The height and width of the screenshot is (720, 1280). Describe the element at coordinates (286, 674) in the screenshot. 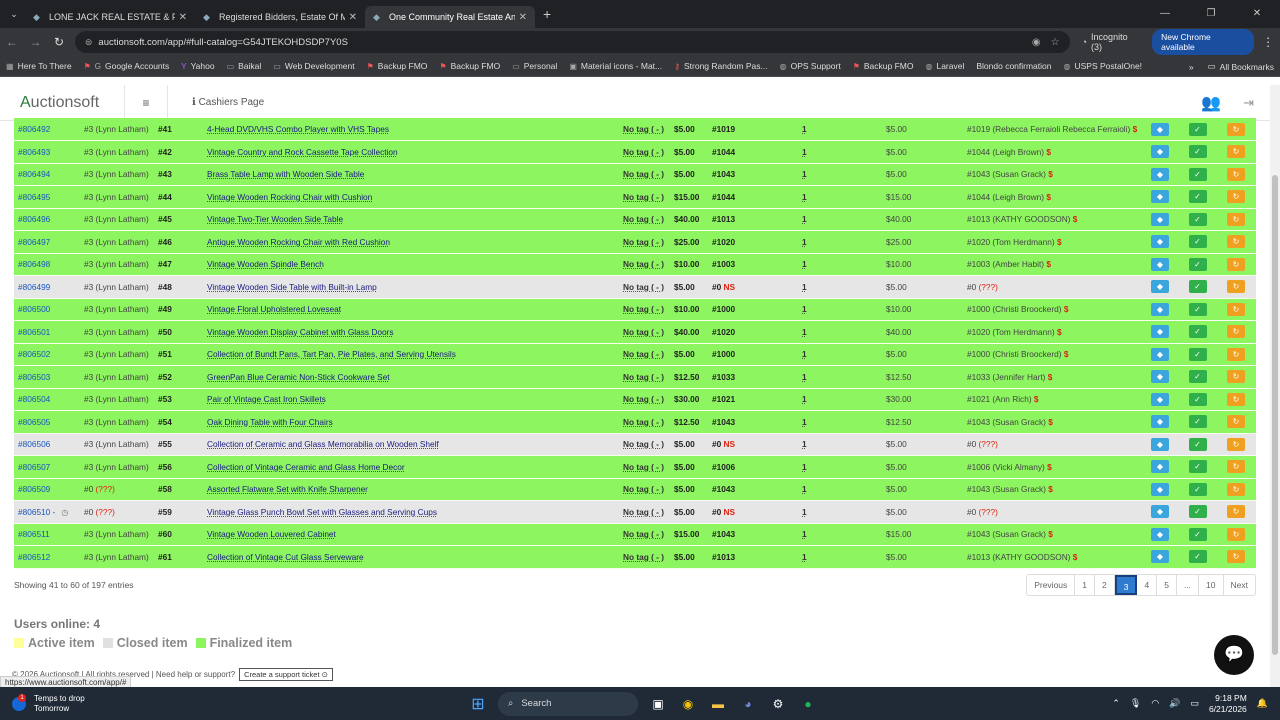

I see `create-support-ticket-button: Create a support ticket ⊙` at that location.